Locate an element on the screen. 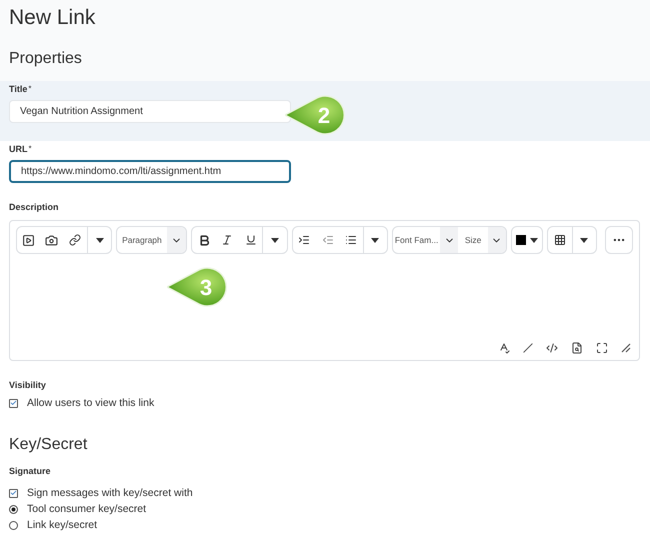 Image resolution: width=650 pixels, height=549 pixels. field-label: Description is located at coordinates (34, 207).